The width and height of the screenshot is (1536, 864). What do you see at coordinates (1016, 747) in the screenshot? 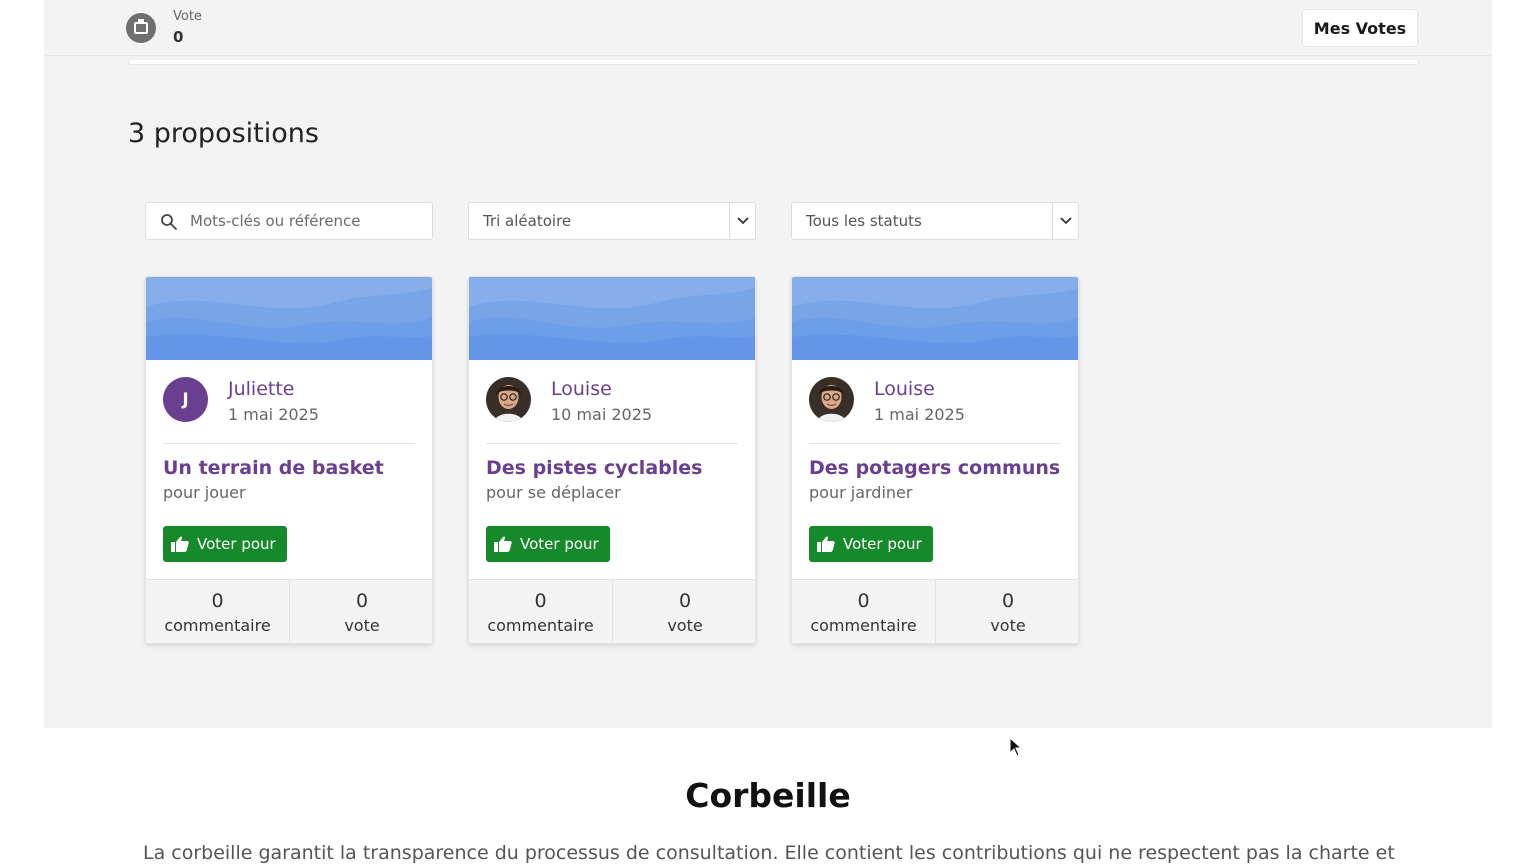
I see `mouse-cursor-icon` at bounding box center [1016, 747].